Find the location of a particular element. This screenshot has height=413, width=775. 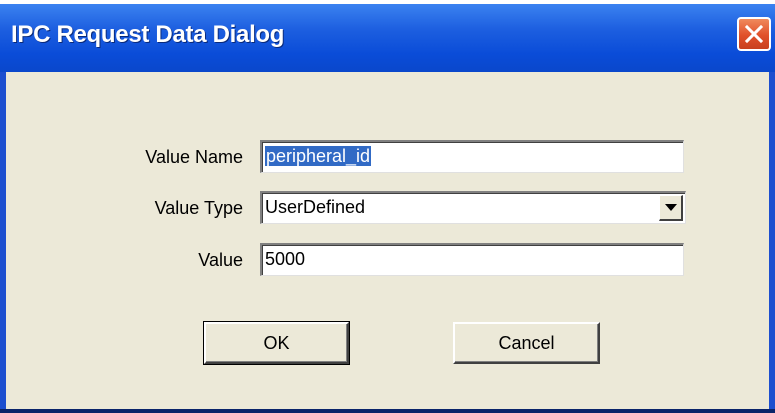

value-input: 5000 is located at coordinates (472, 259).